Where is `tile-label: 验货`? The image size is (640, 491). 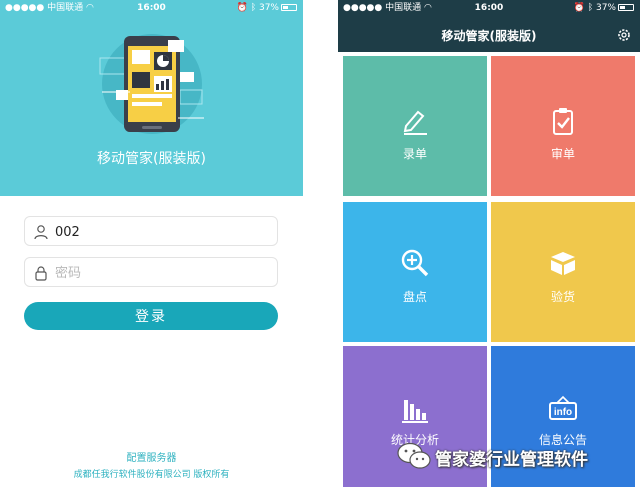
tile-label: 验货 is located at coordinates (562, 297).